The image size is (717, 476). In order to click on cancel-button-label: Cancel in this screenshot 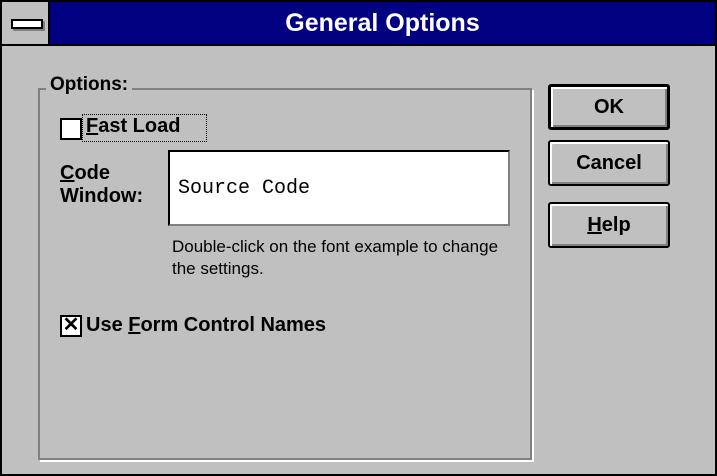, I will do `click(609, 163)`.